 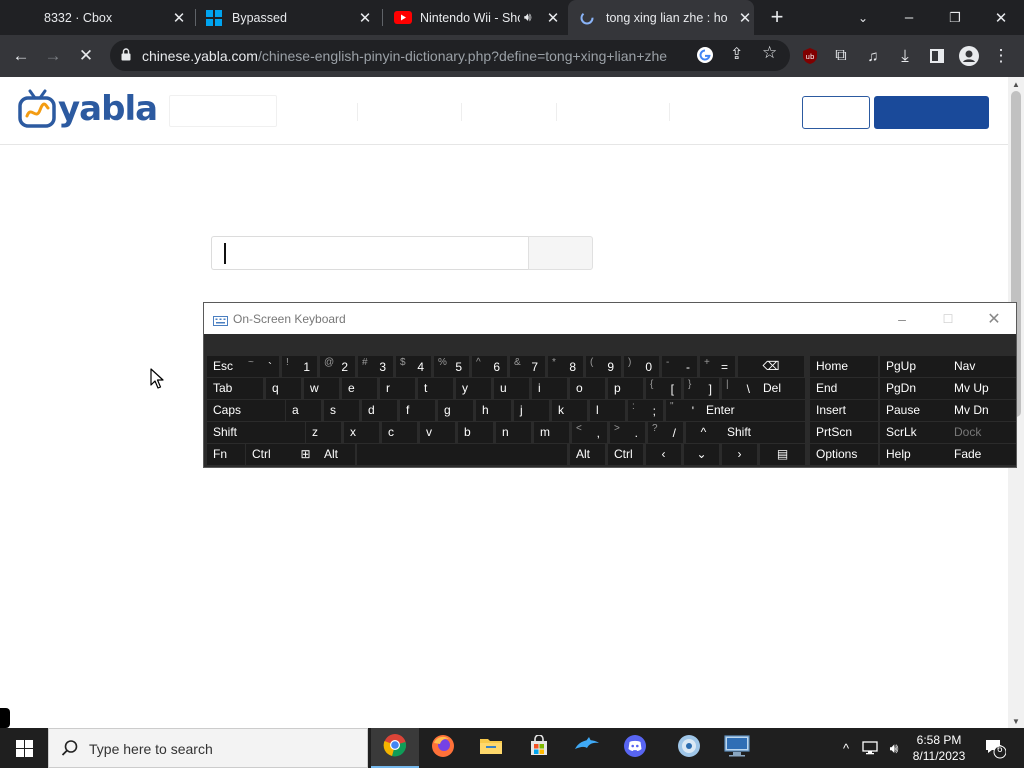 What do you see at coordinates (88, 109) in the screenshot?
I see `yabla-logo: yabla` at bounding box center [88, 109].